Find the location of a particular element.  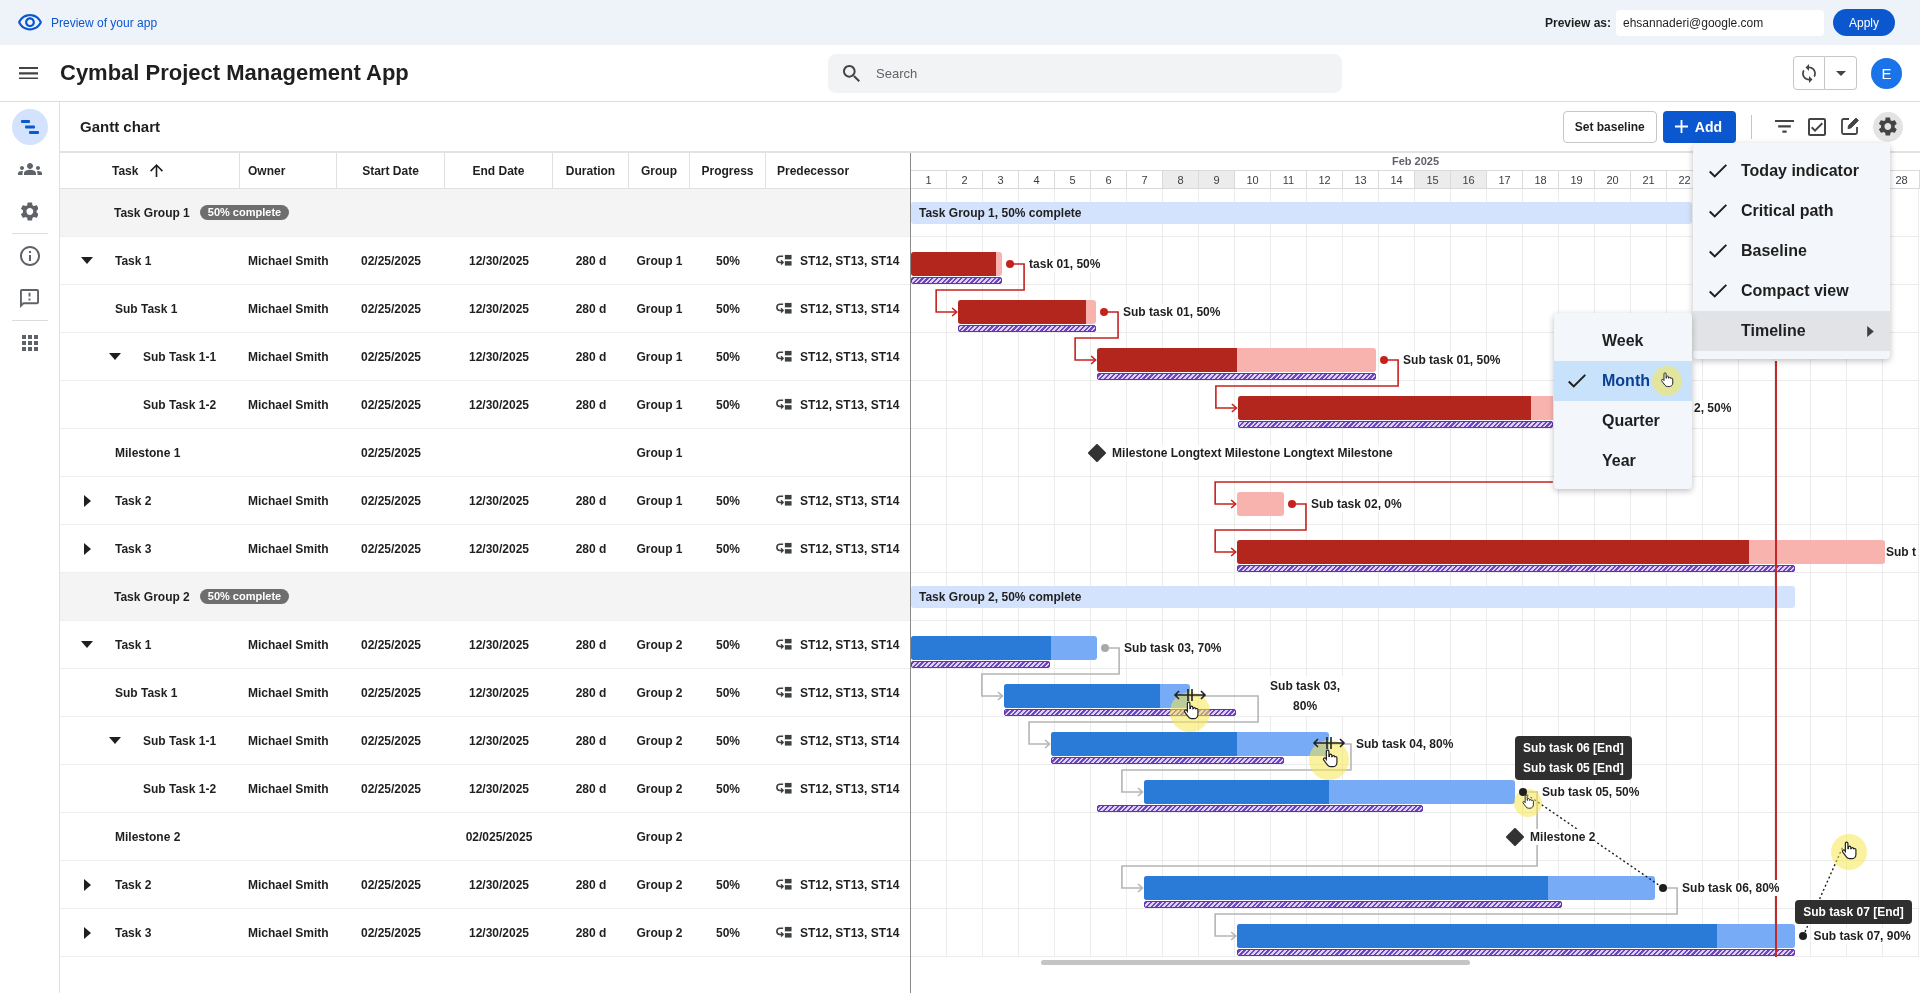

settings-button is located at coordinates (1888, 126).